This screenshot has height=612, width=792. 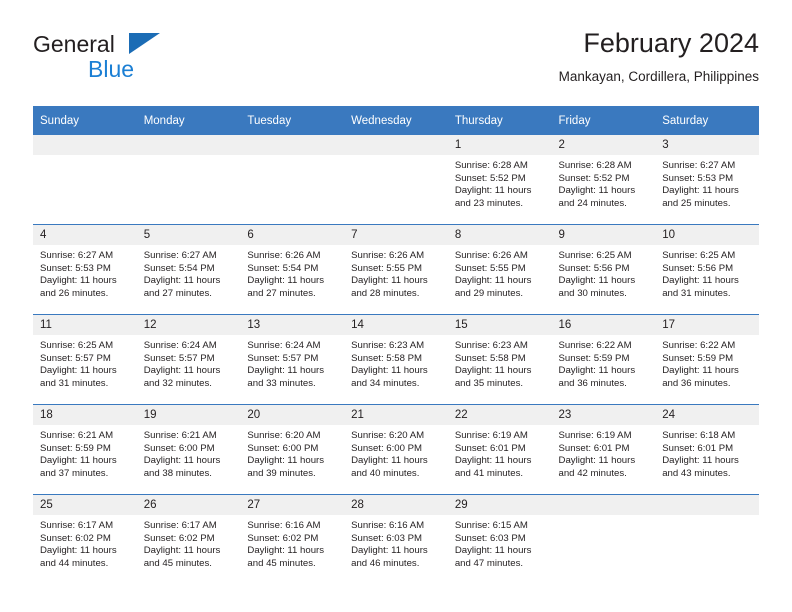 I want to click on day-number: 20, so click(x=292, y=415).